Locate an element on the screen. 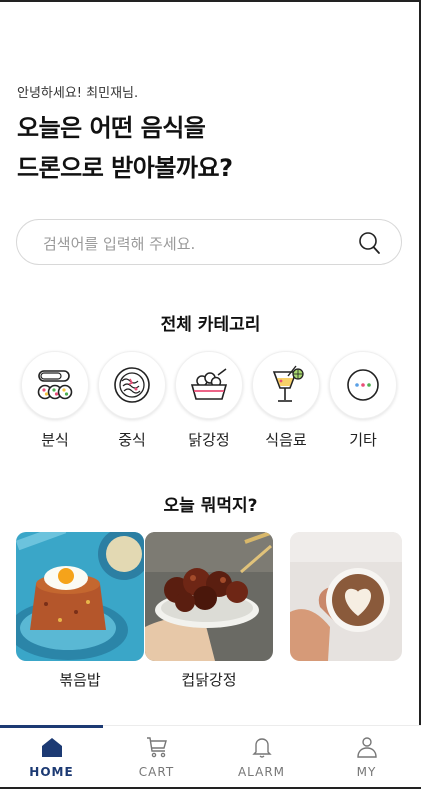  nav-my: MY is located at coordinates (366, 757).